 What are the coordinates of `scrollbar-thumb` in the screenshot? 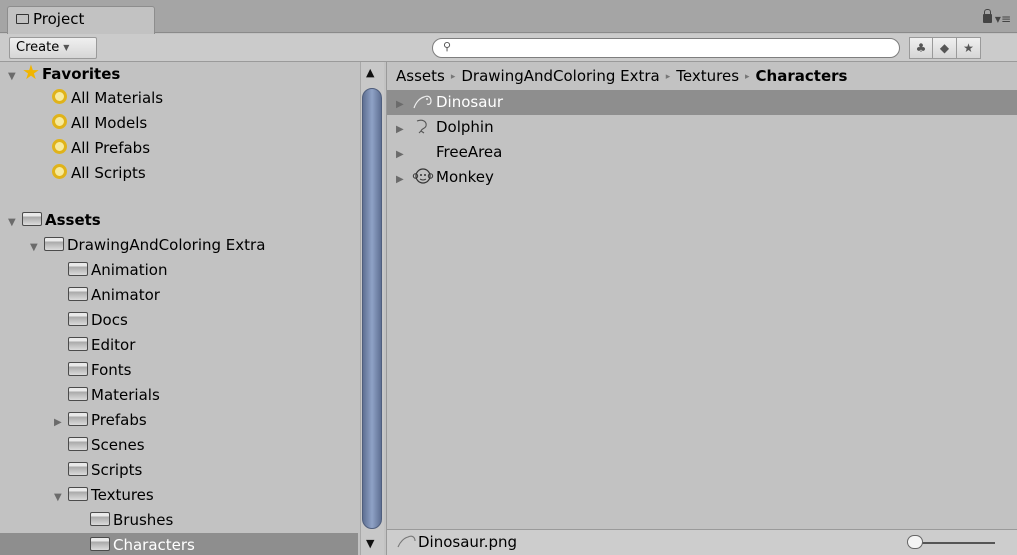 It's located at (372, 308).